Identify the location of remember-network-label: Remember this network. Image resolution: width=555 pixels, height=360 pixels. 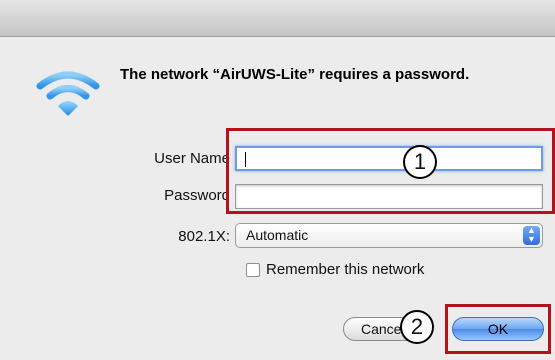
(345, 269).